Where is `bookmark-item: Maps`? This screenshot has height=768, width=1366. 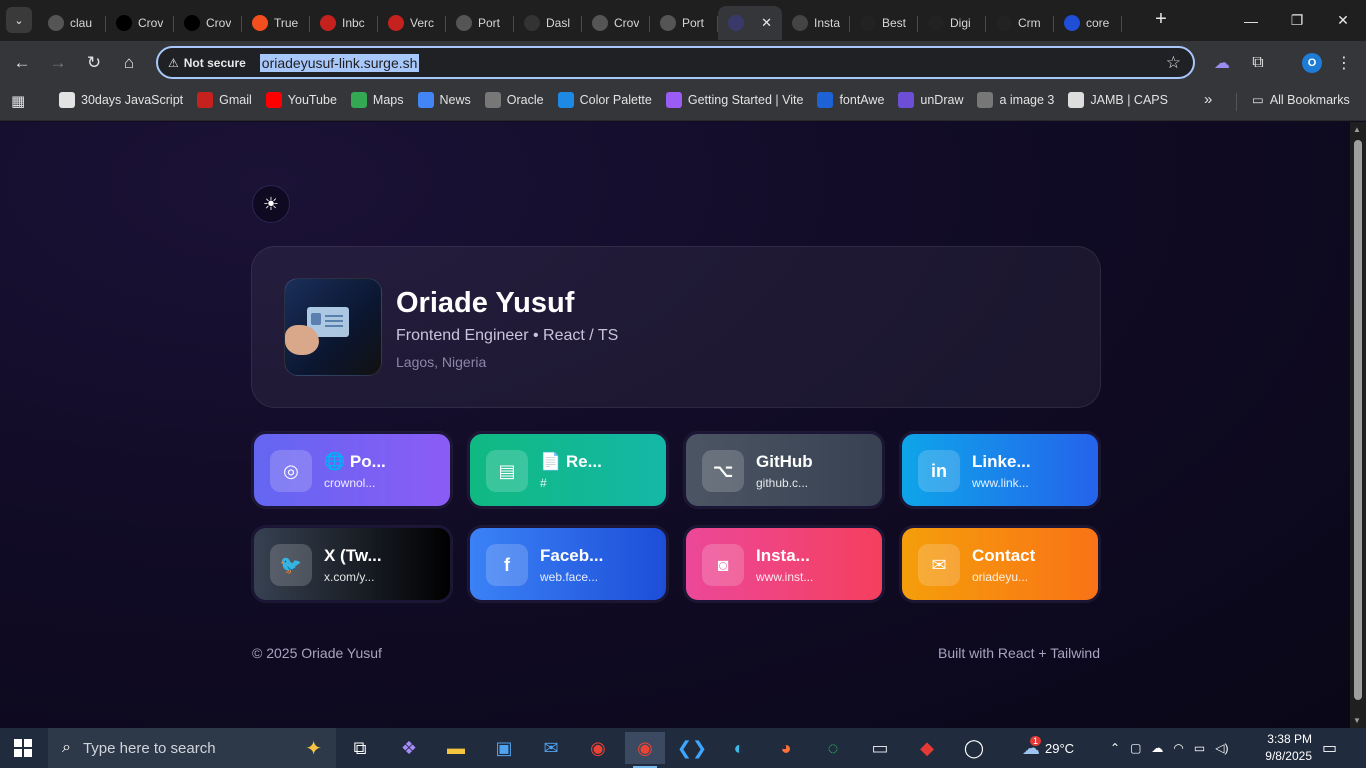
bookmark-item: Maps is located at coordinates (377, 100).